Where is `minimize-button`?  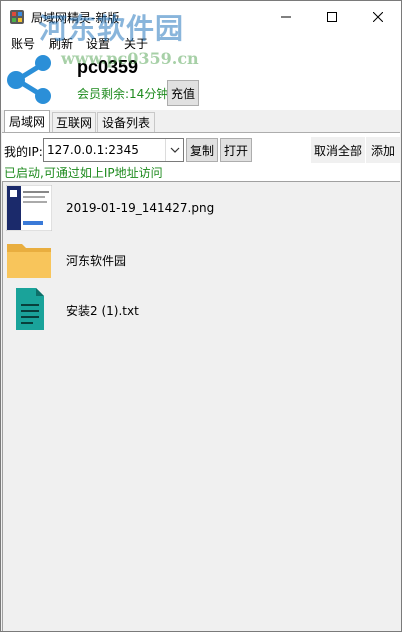
minimize-button is located at coordinates (286, 16).